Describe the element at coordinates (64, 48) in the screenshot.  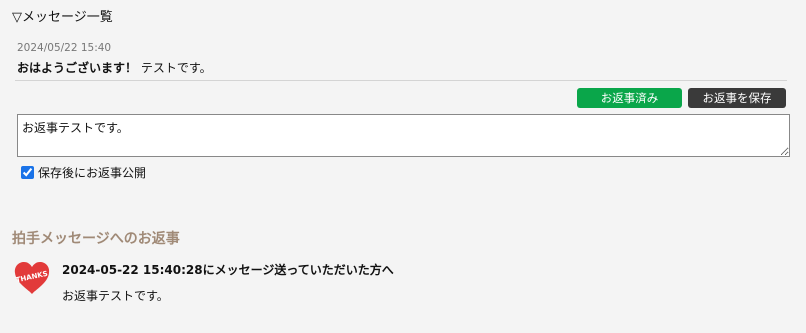
I see `message-date: 2024/05/22 15:40` at that location.